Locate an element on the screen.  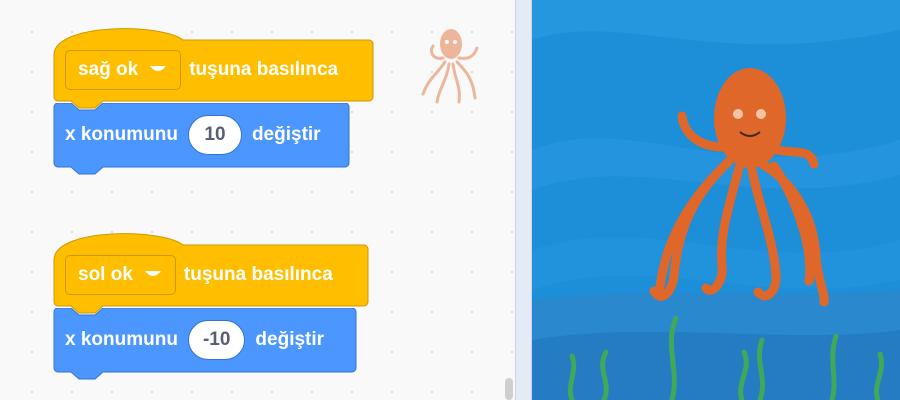
key-dropdown: sol ok is located at coordinates (120, 275).